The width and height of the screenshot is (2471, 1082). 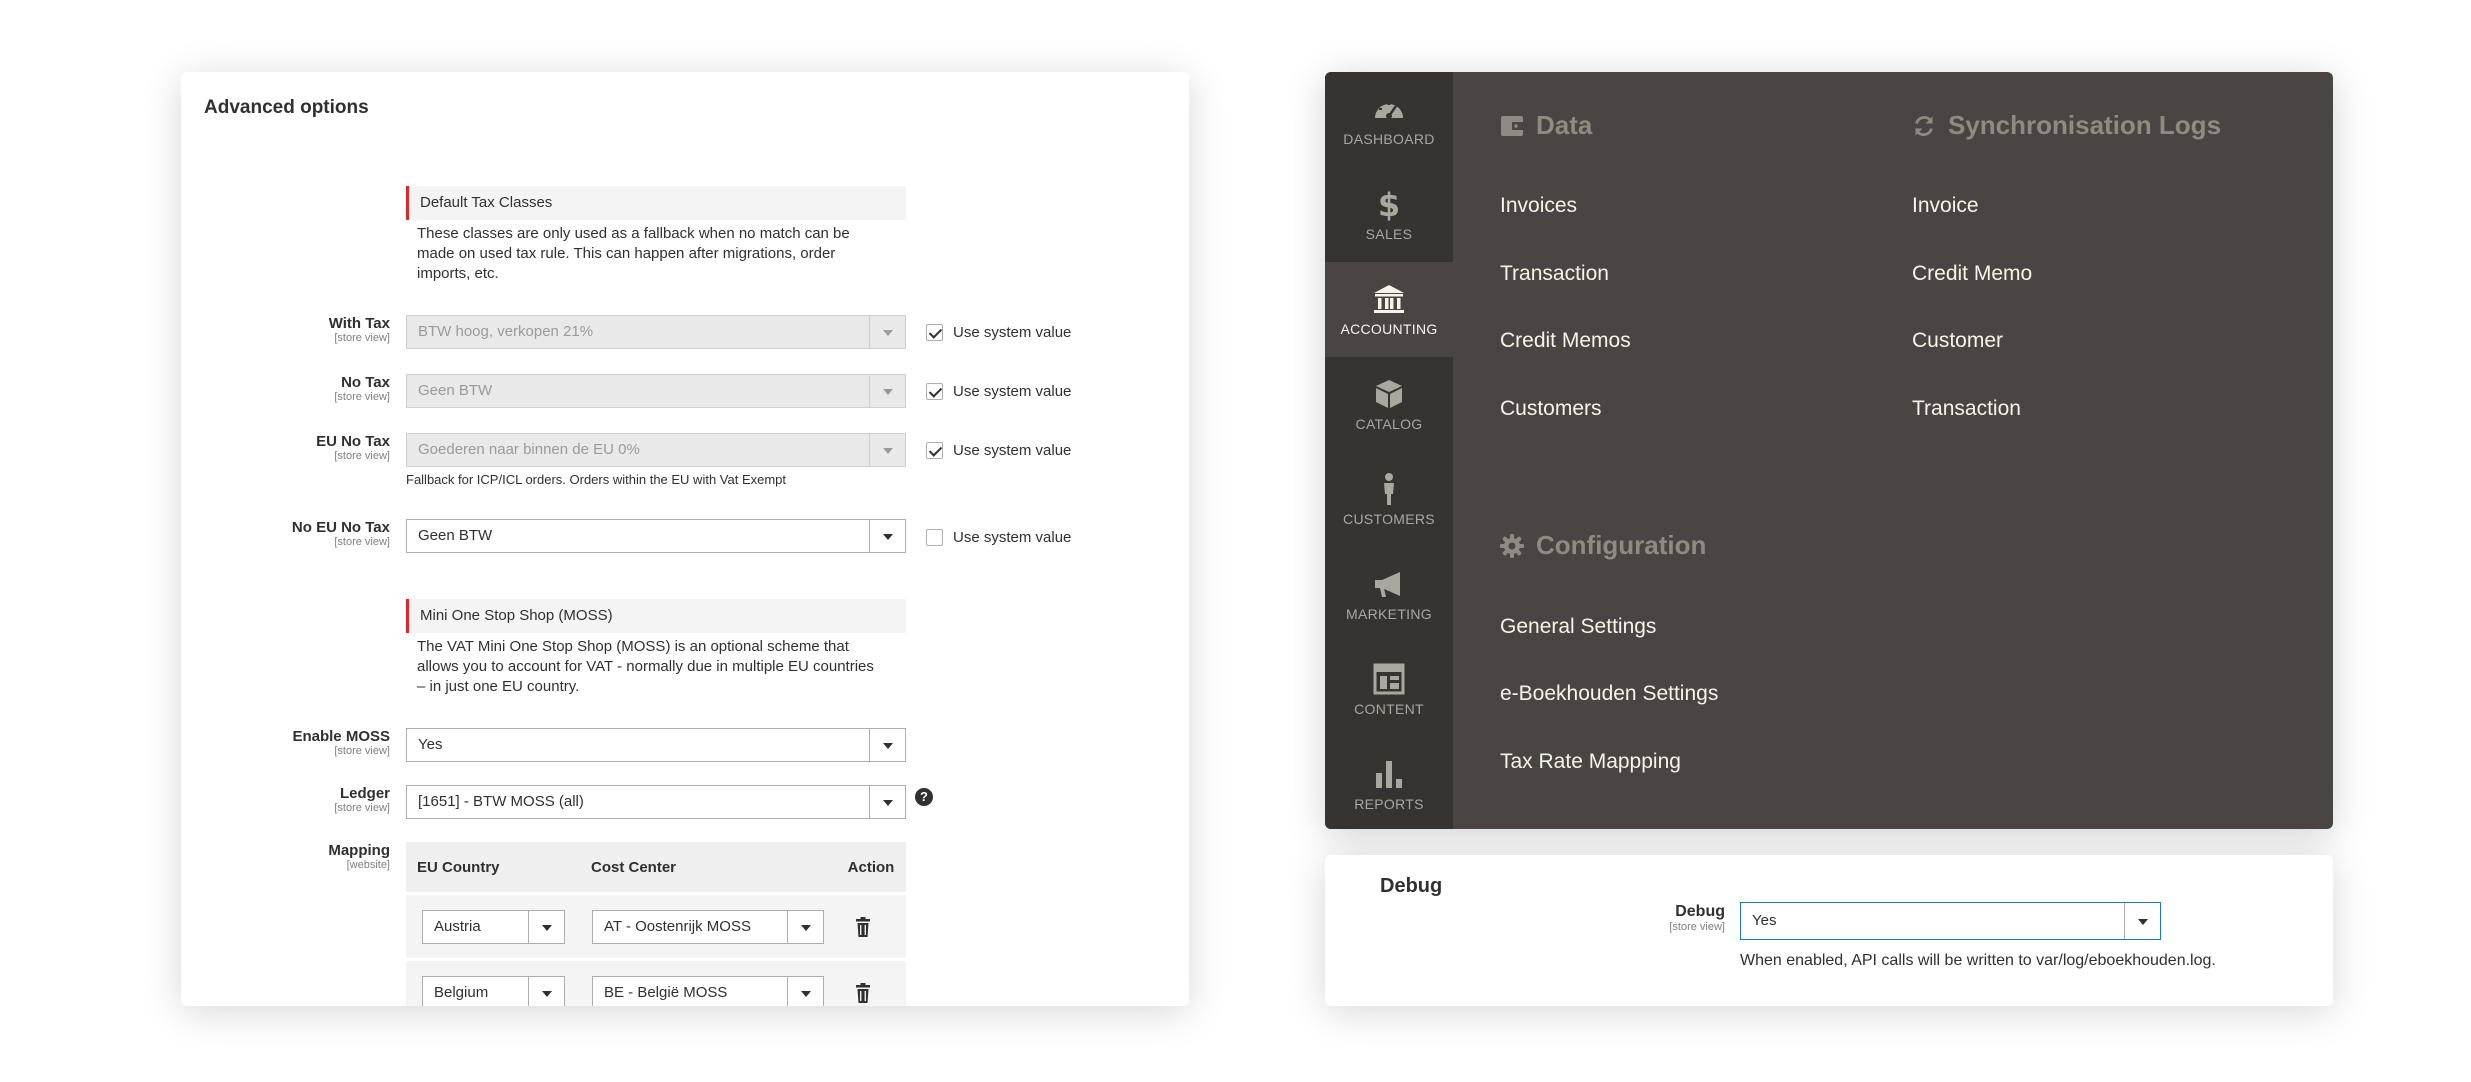 I want to click on no-tax-select: Geen BTW, so click(x=656, y=391).